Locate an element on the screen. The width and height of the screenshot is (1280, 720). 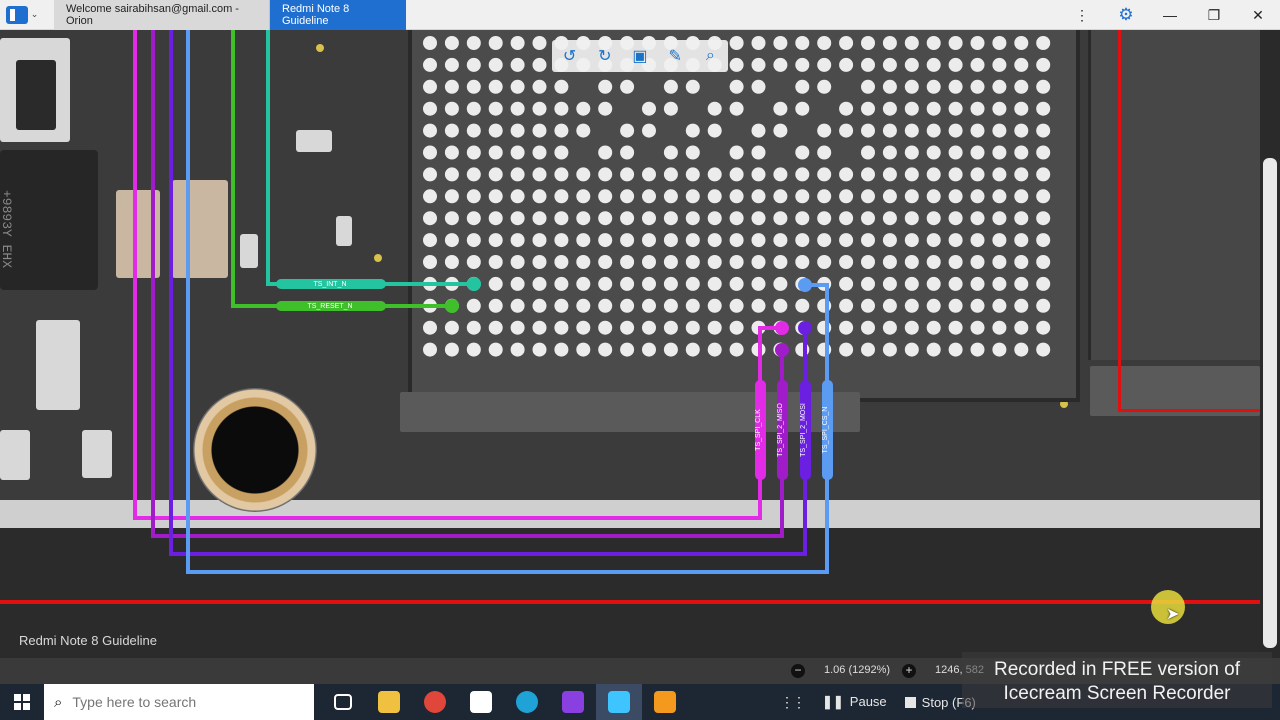
edge-icon-glyph is located at coordinates (527, 702).